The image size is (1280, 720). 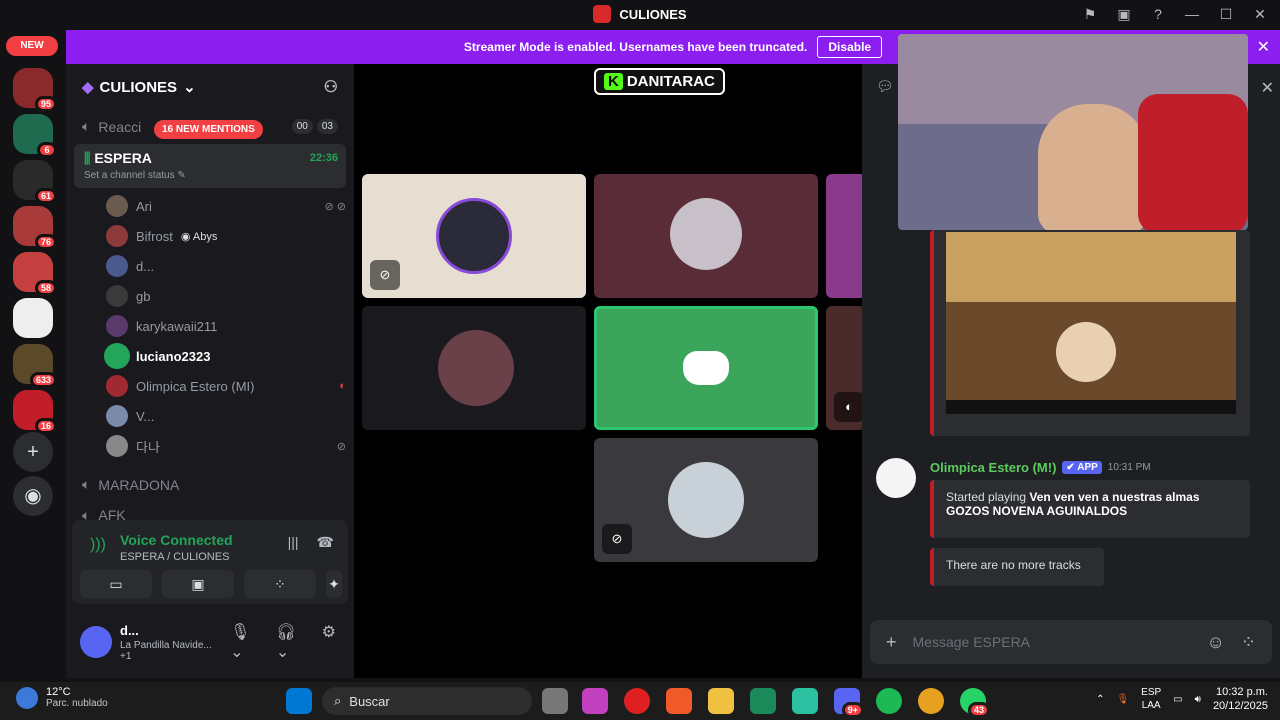 I want to click on weather-widget: 12°C Parc. nublado, so click(x=62, y=697).